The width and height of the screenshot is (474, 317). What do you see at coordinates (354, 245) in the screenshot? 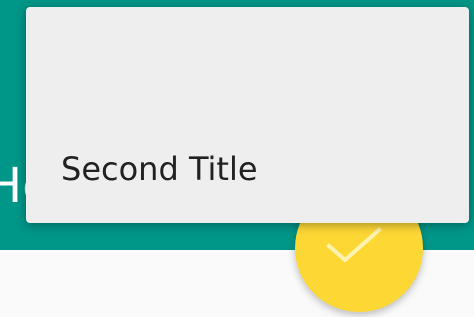
I see `check-icon` at bounding box center [354, 245].